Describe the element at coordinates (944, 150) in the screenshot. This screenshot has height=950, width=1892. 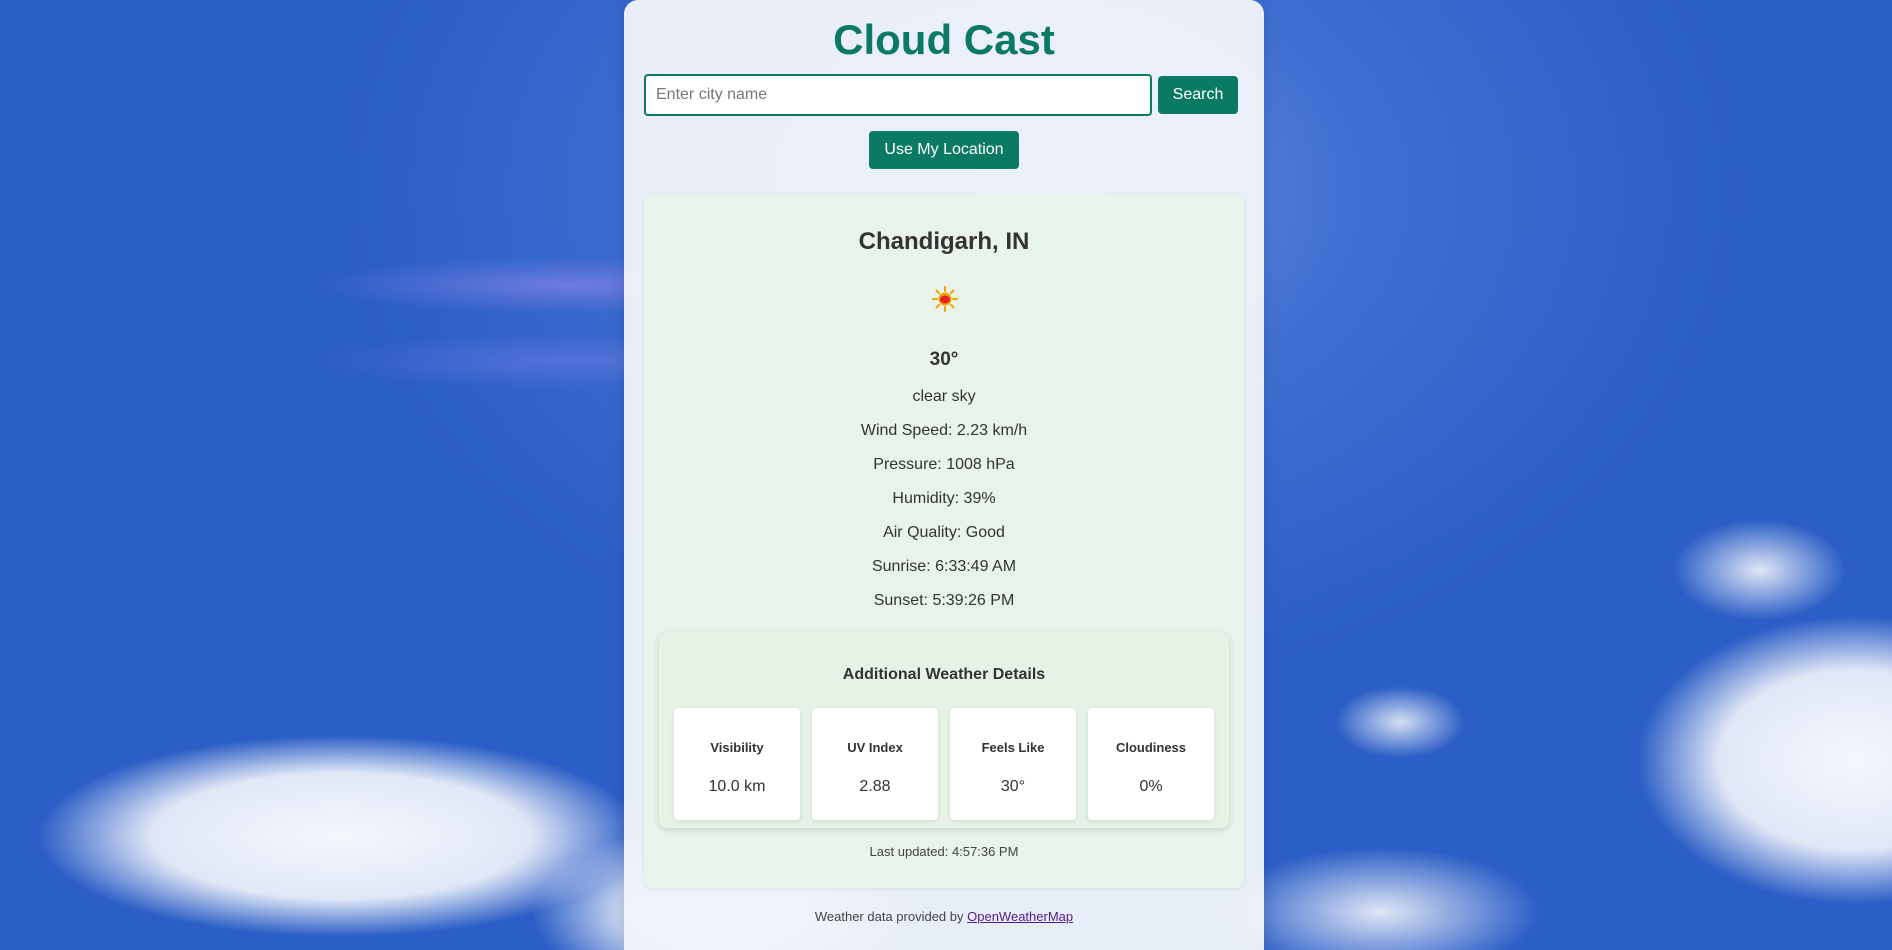
I see `use-my-location-button: Use My Location` at that location.